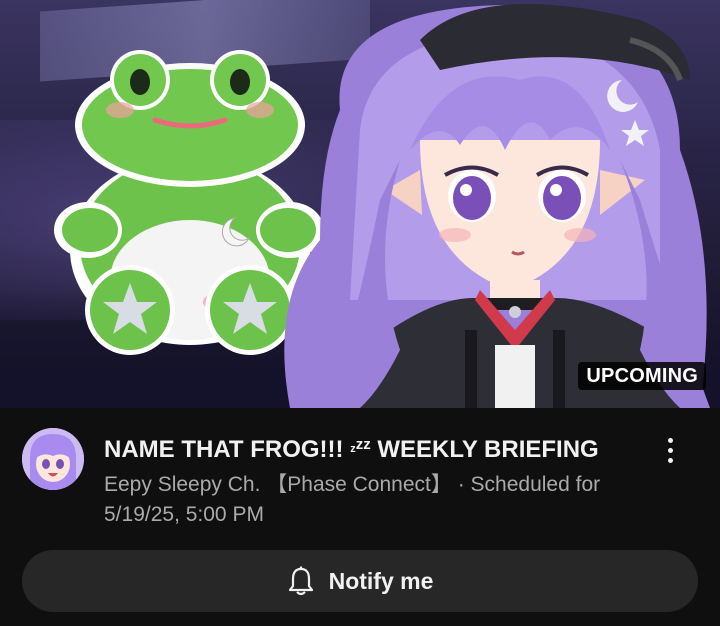 The image size is (720, 626). What do you see at coordinates (642, 376) in the screenshot?
I see `upcoming-badge: UPCOMING` at bounding box center [642, 376].